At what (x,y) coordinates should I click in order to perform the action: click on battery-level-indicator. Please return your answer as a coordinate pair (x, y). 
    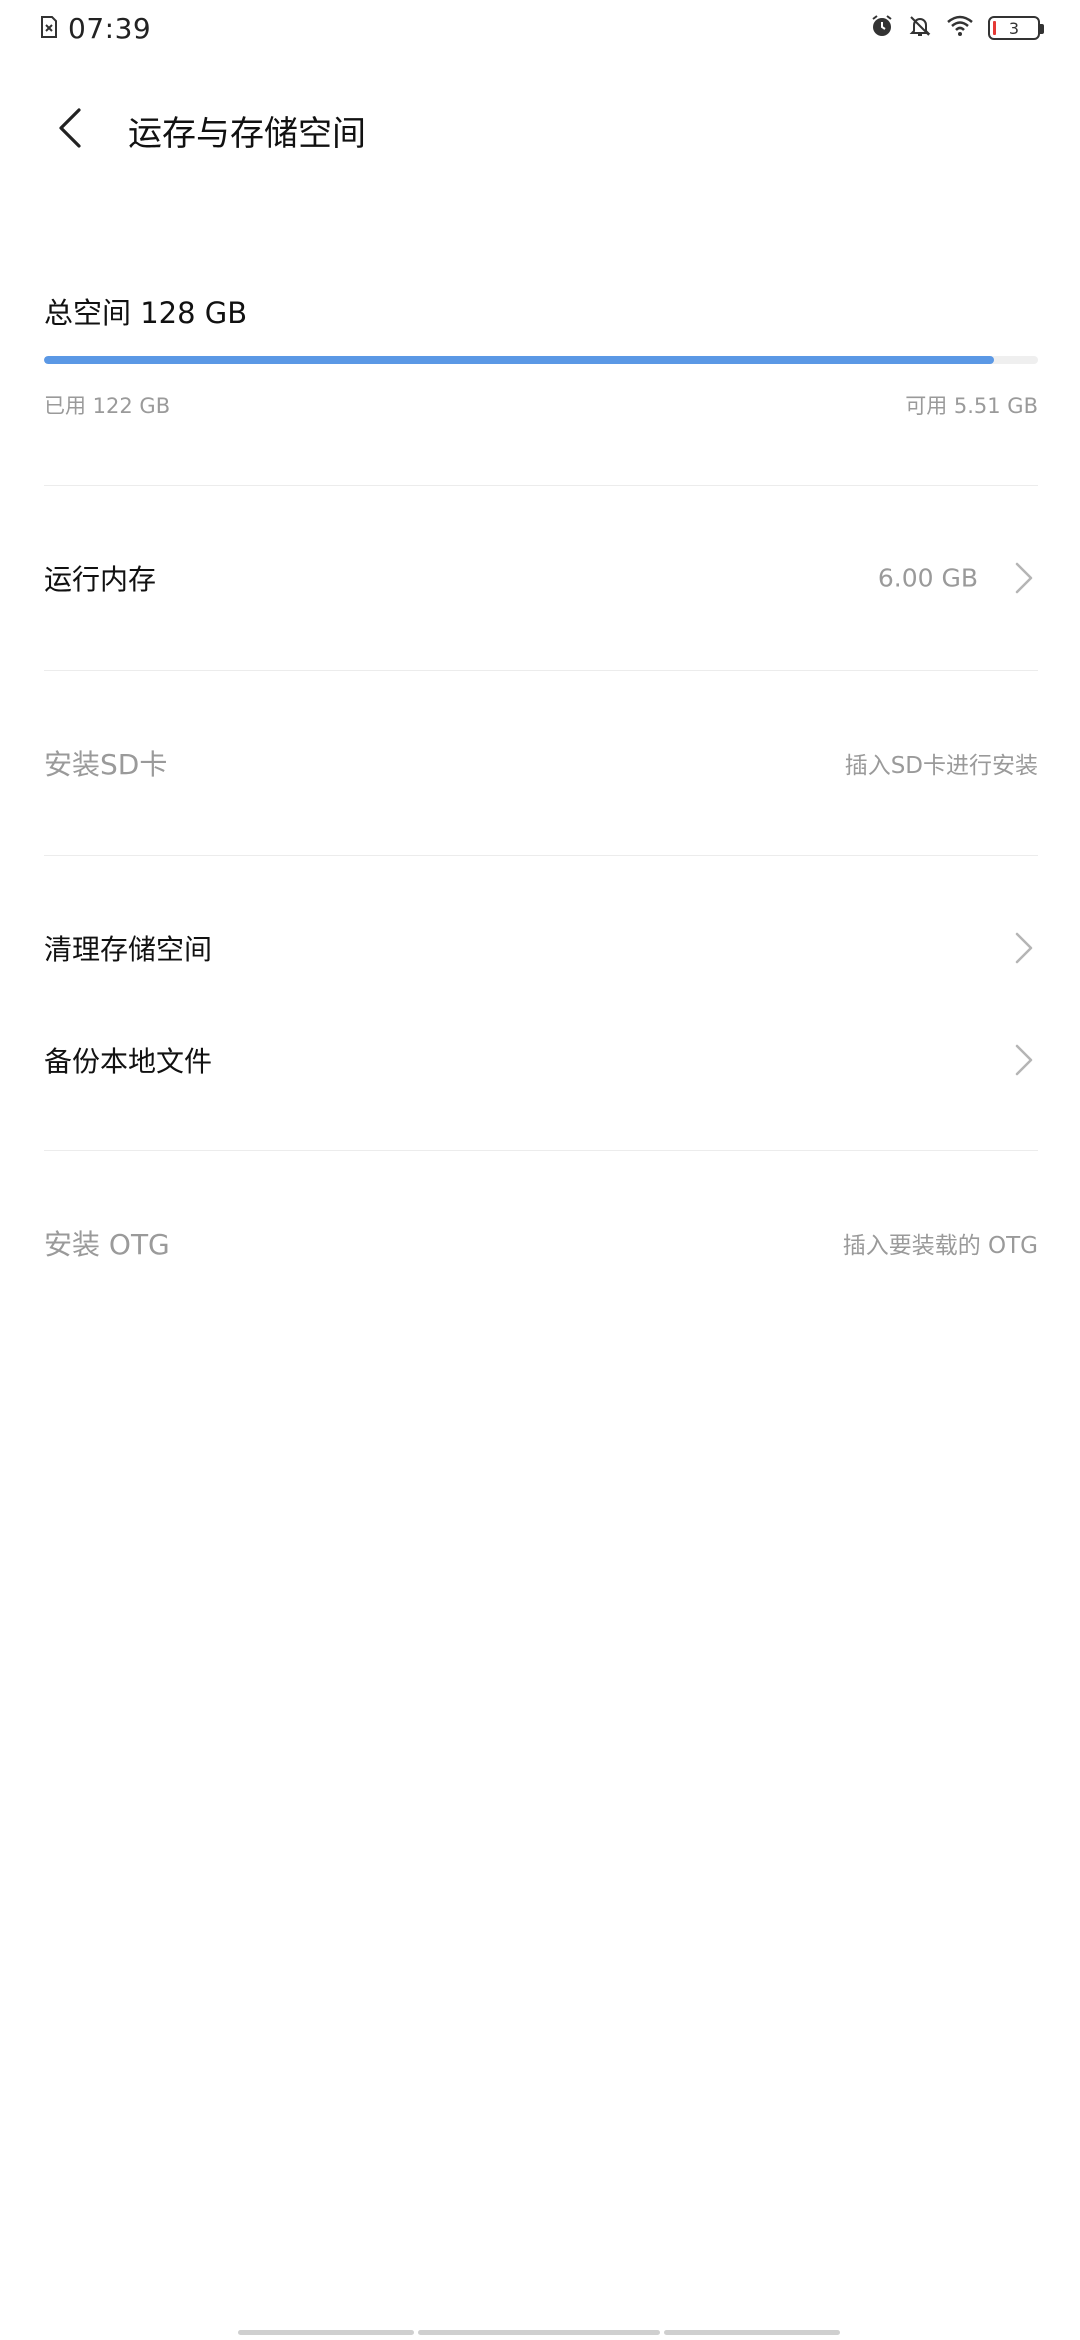
    Looking at the image, I should click on (994, 28).